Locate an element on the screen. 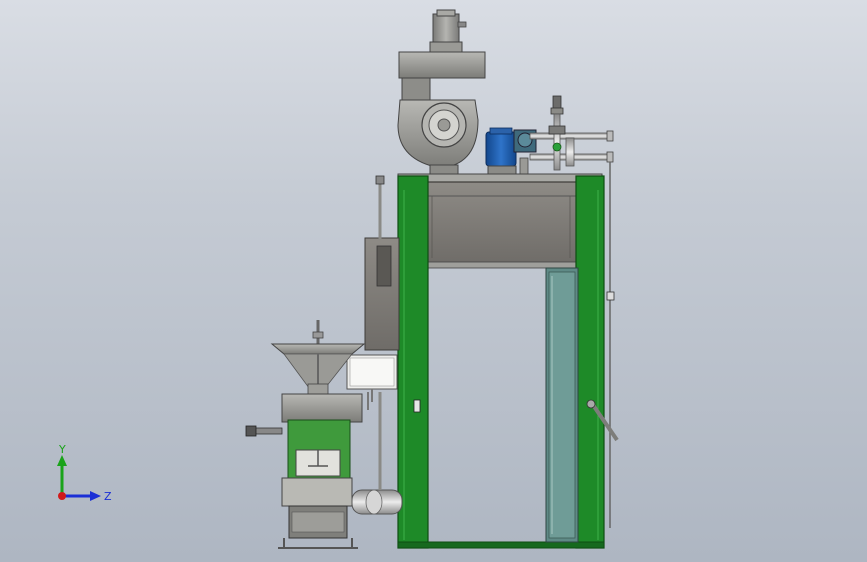 The image size is (867, 562). hopper-lid is located at coordinates (318, 349).